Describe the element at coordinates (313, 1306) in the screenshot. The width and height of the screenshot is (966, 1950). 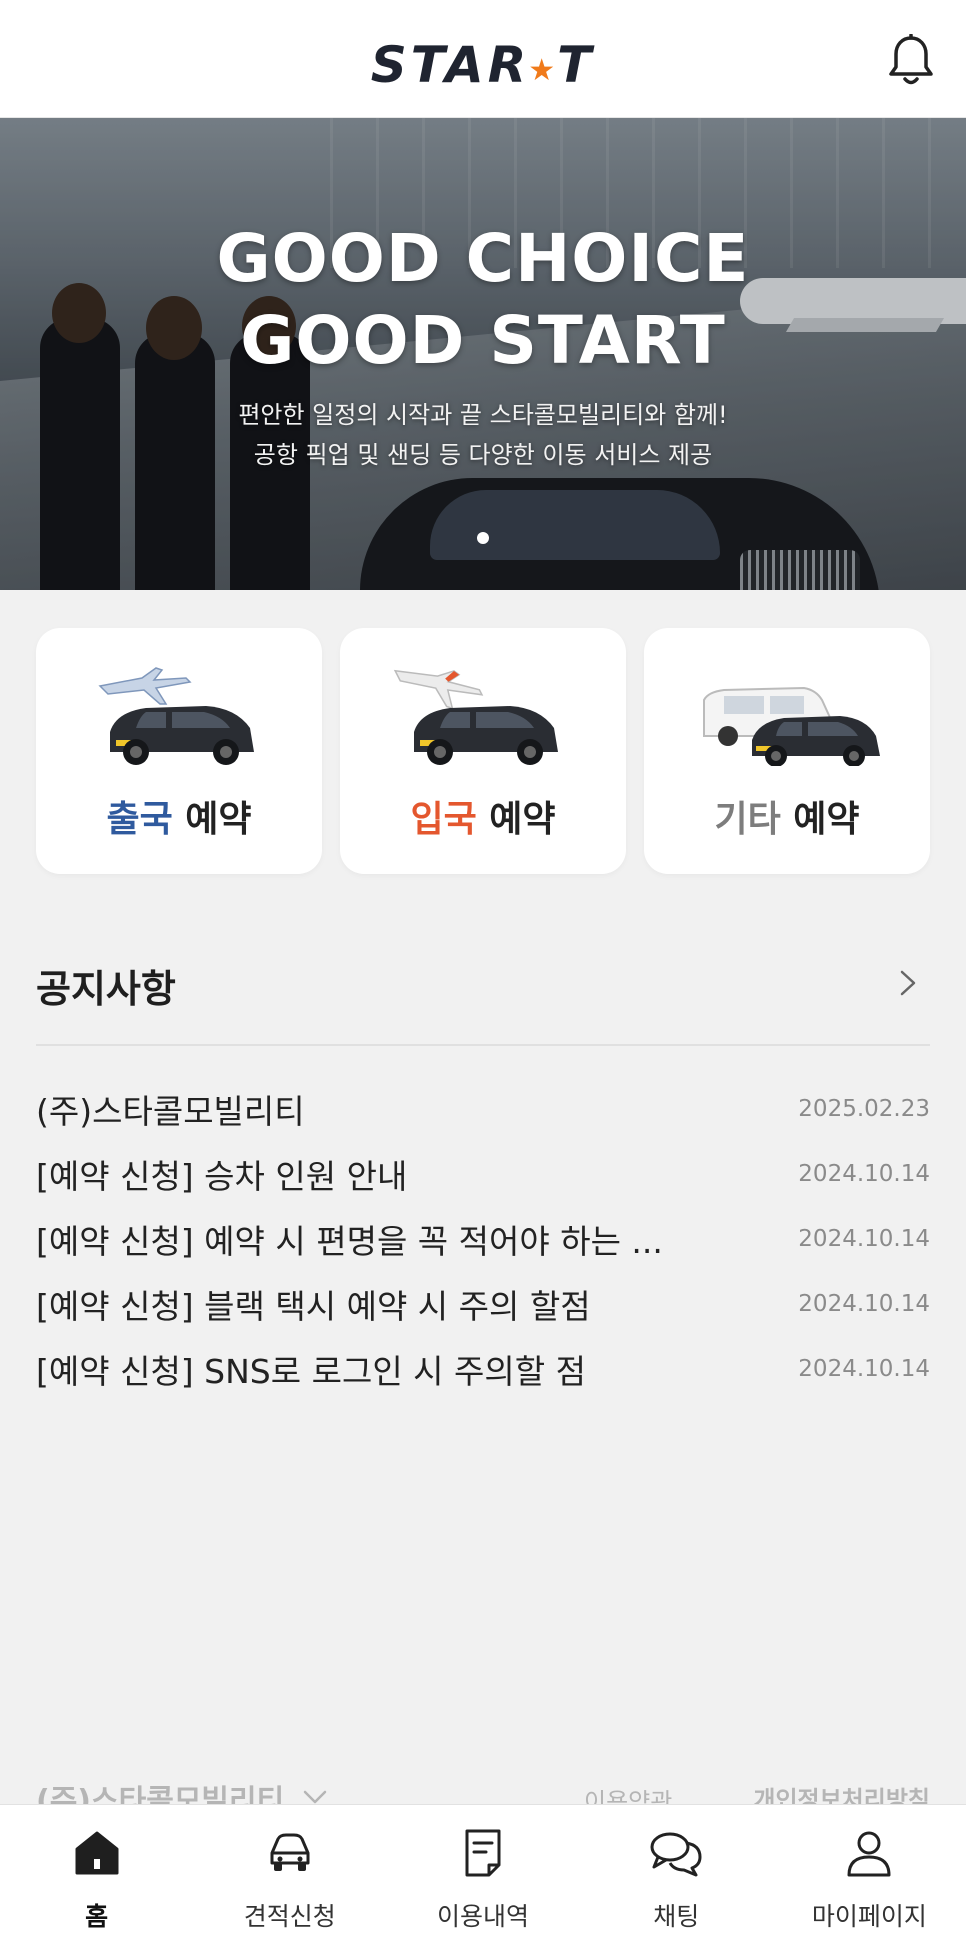
I see `notice-item-title: [예약 신청] 블랙 택시 예약 시 주의 할점` at that location.